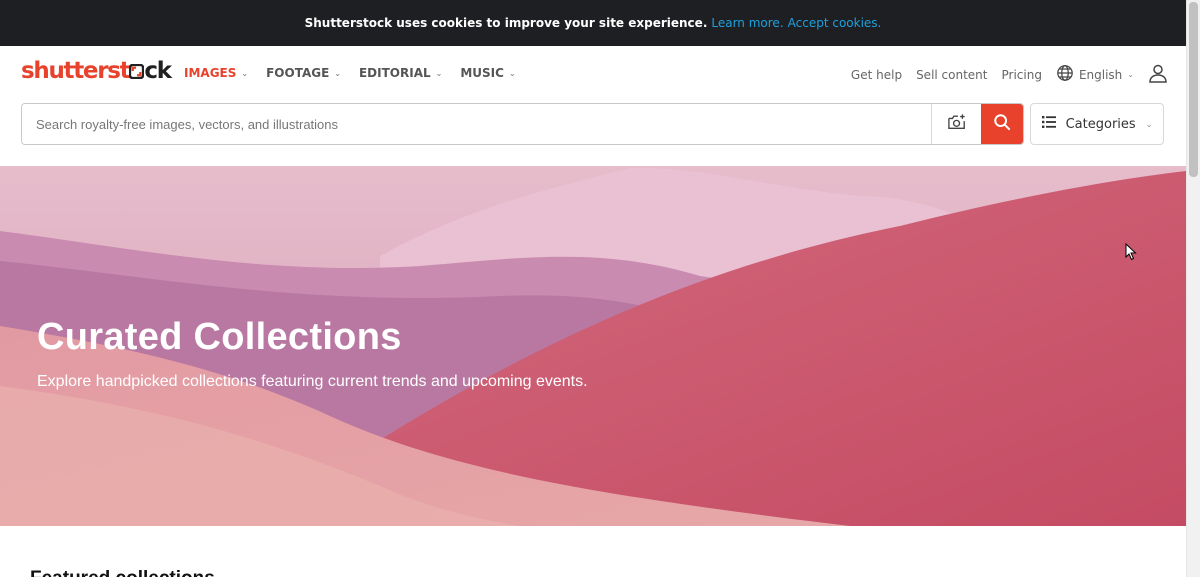  What do you see at coordinates (876, 75) in the screenshot?
I see `get-help-link: Get help` at bounding box center [876, 75].